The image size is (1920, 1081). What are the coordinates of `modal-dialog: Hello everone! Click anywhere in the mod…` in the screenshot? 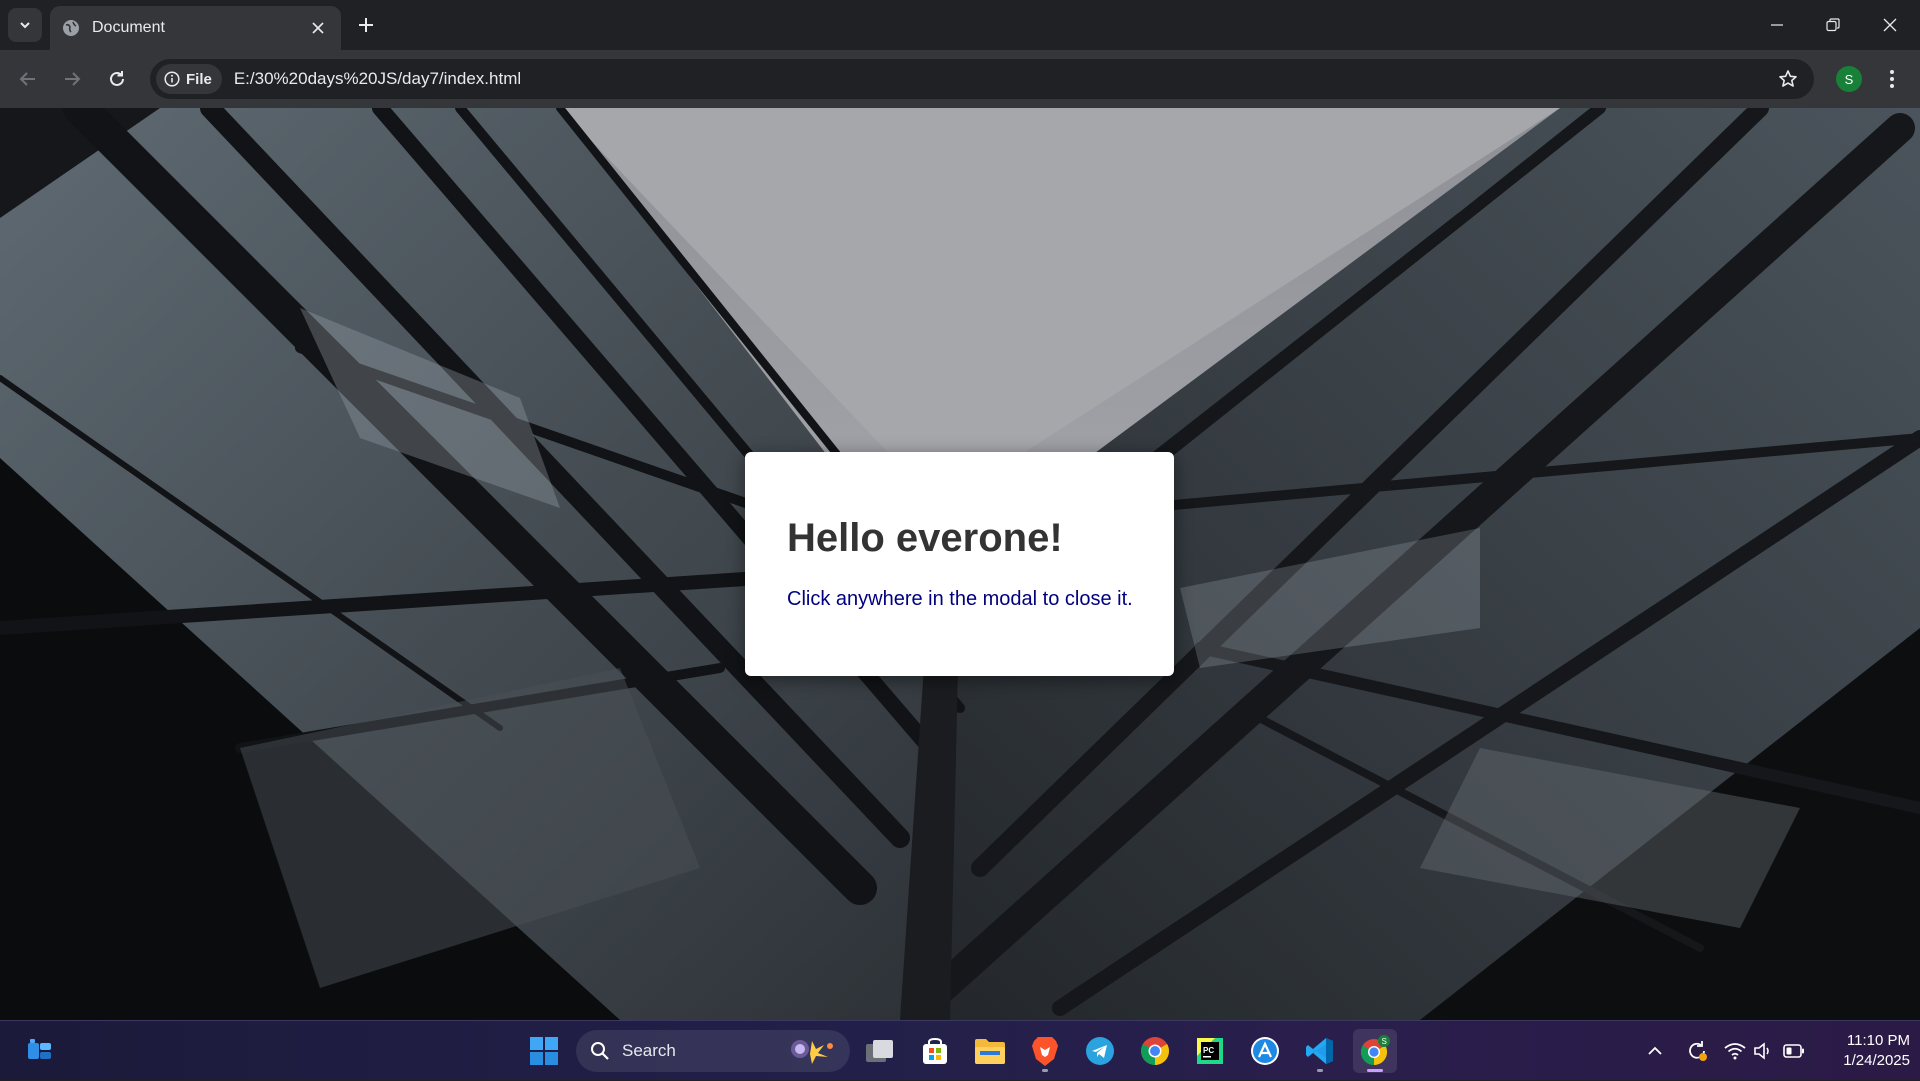 It's located at (959, 564).